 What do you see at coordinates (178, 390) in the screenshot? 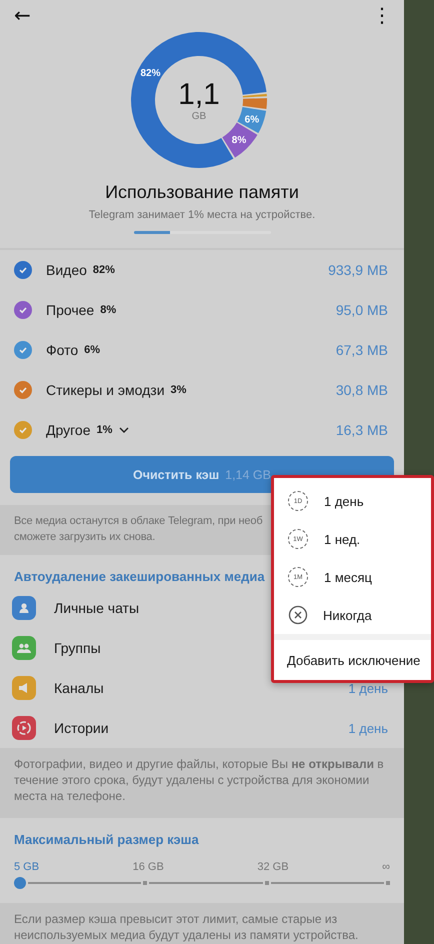
I see `category-percent: 3%` at bounding box center [178, 390].